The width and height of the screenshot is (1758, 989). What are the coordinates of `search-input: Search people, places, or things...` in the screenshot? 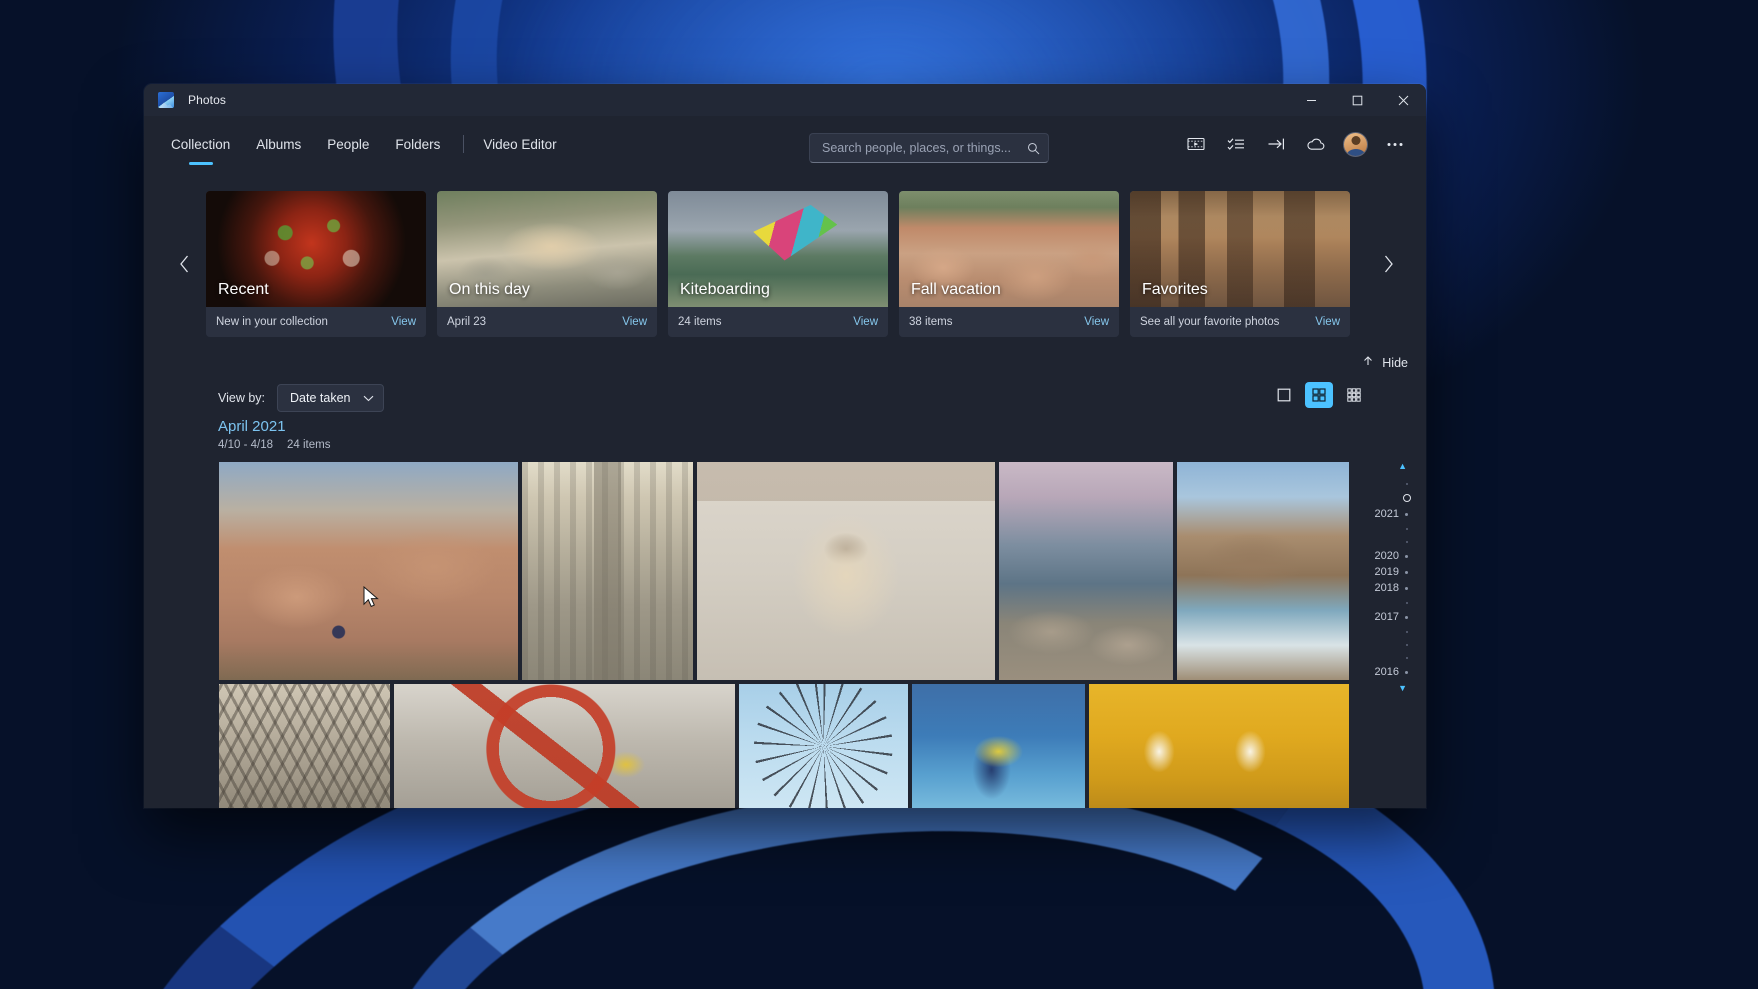 It's located at (924, 148).